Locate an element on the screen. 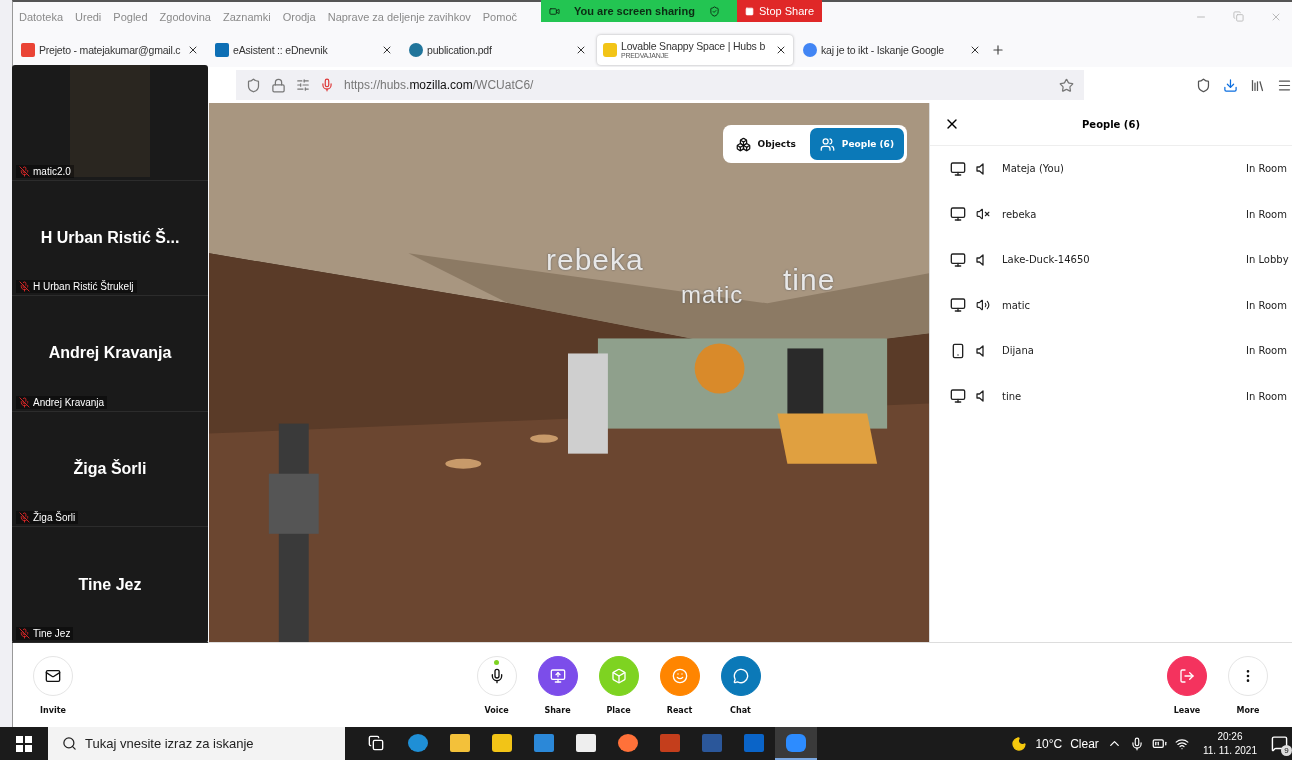 The image size is (1292, 760). camera-icon is located at coordinates (554, 11).